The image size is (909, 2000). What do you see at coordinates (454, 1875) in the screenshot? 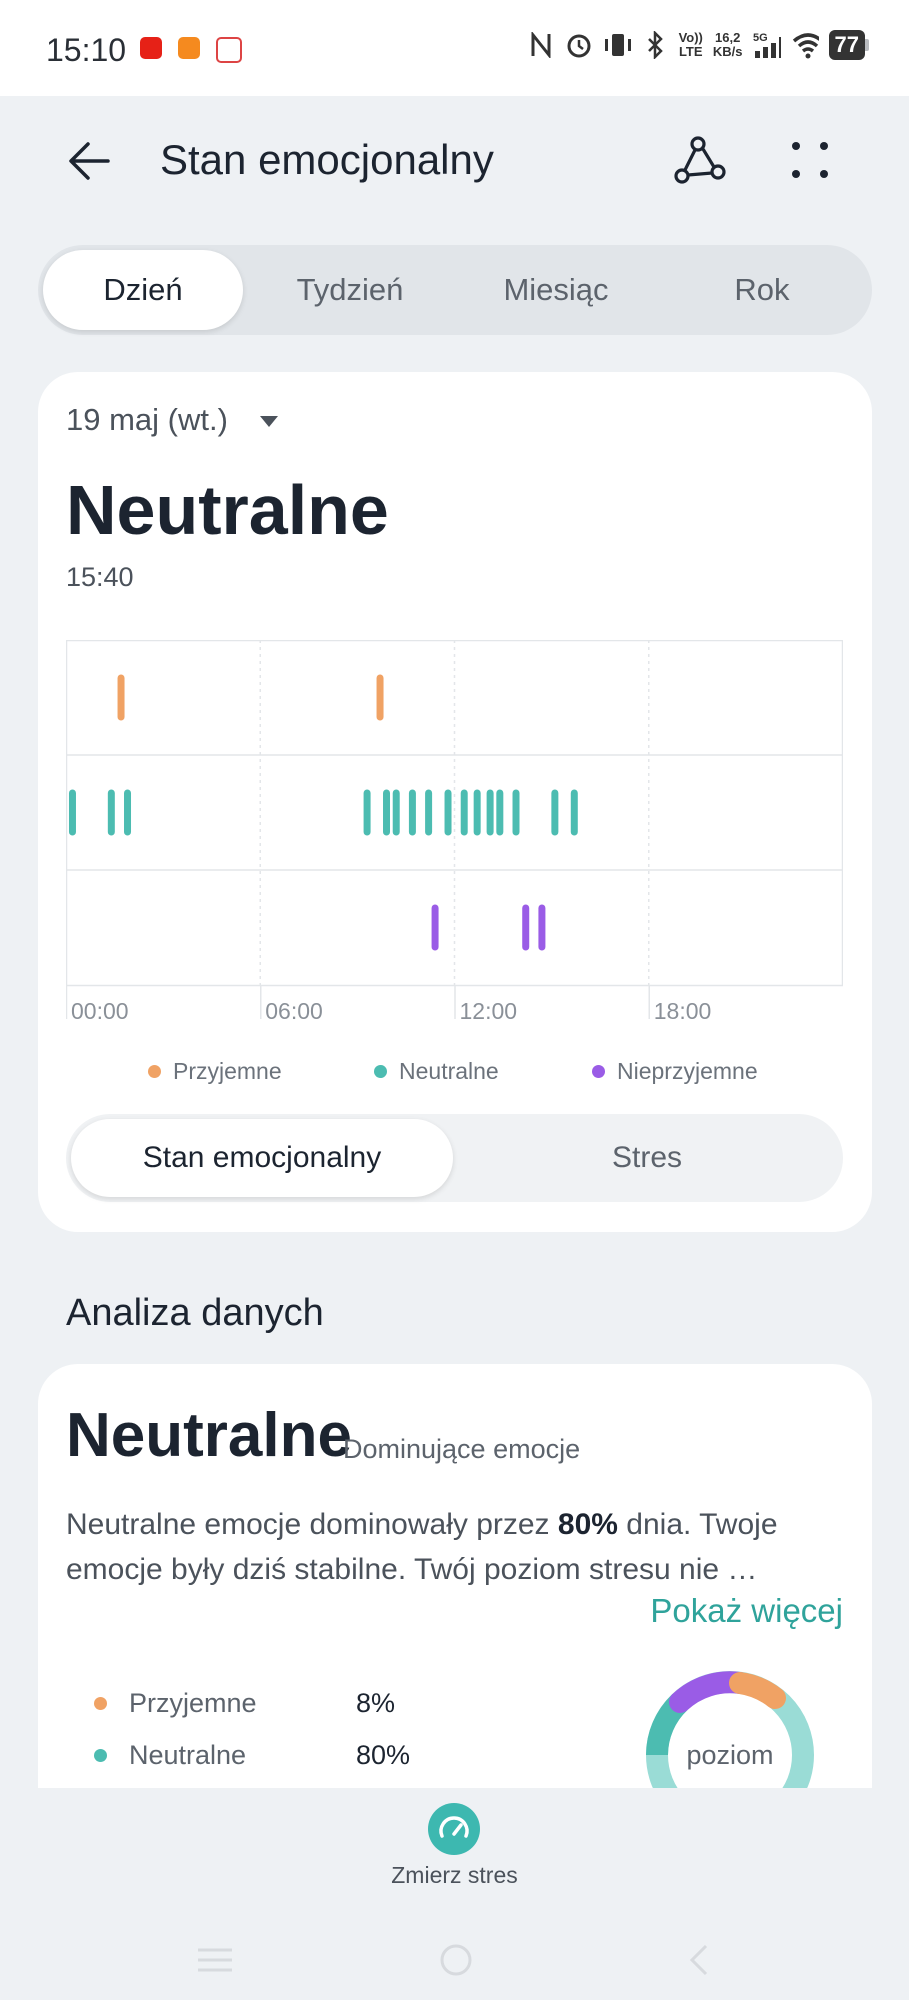
I see `measure-stress-label: Zmierz stres` at bounding box center [454, 1875].